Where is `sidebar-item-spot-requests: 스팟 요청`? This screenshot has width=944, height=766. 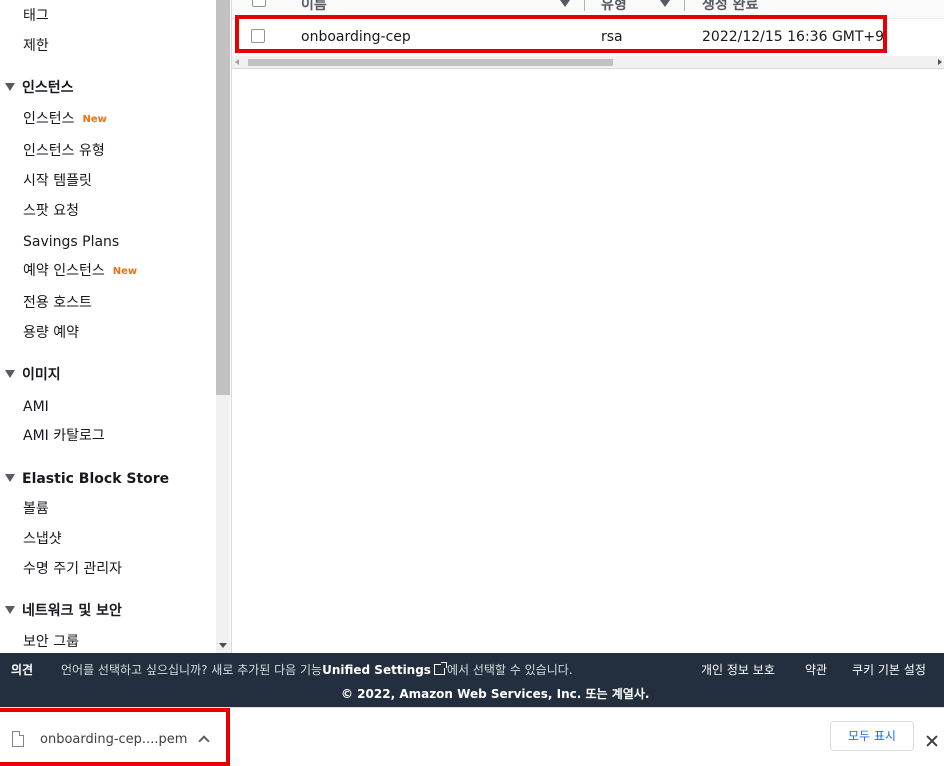
sidebar-item-spot-requests: 스팟 요청 is located at coordinates (51, 211).